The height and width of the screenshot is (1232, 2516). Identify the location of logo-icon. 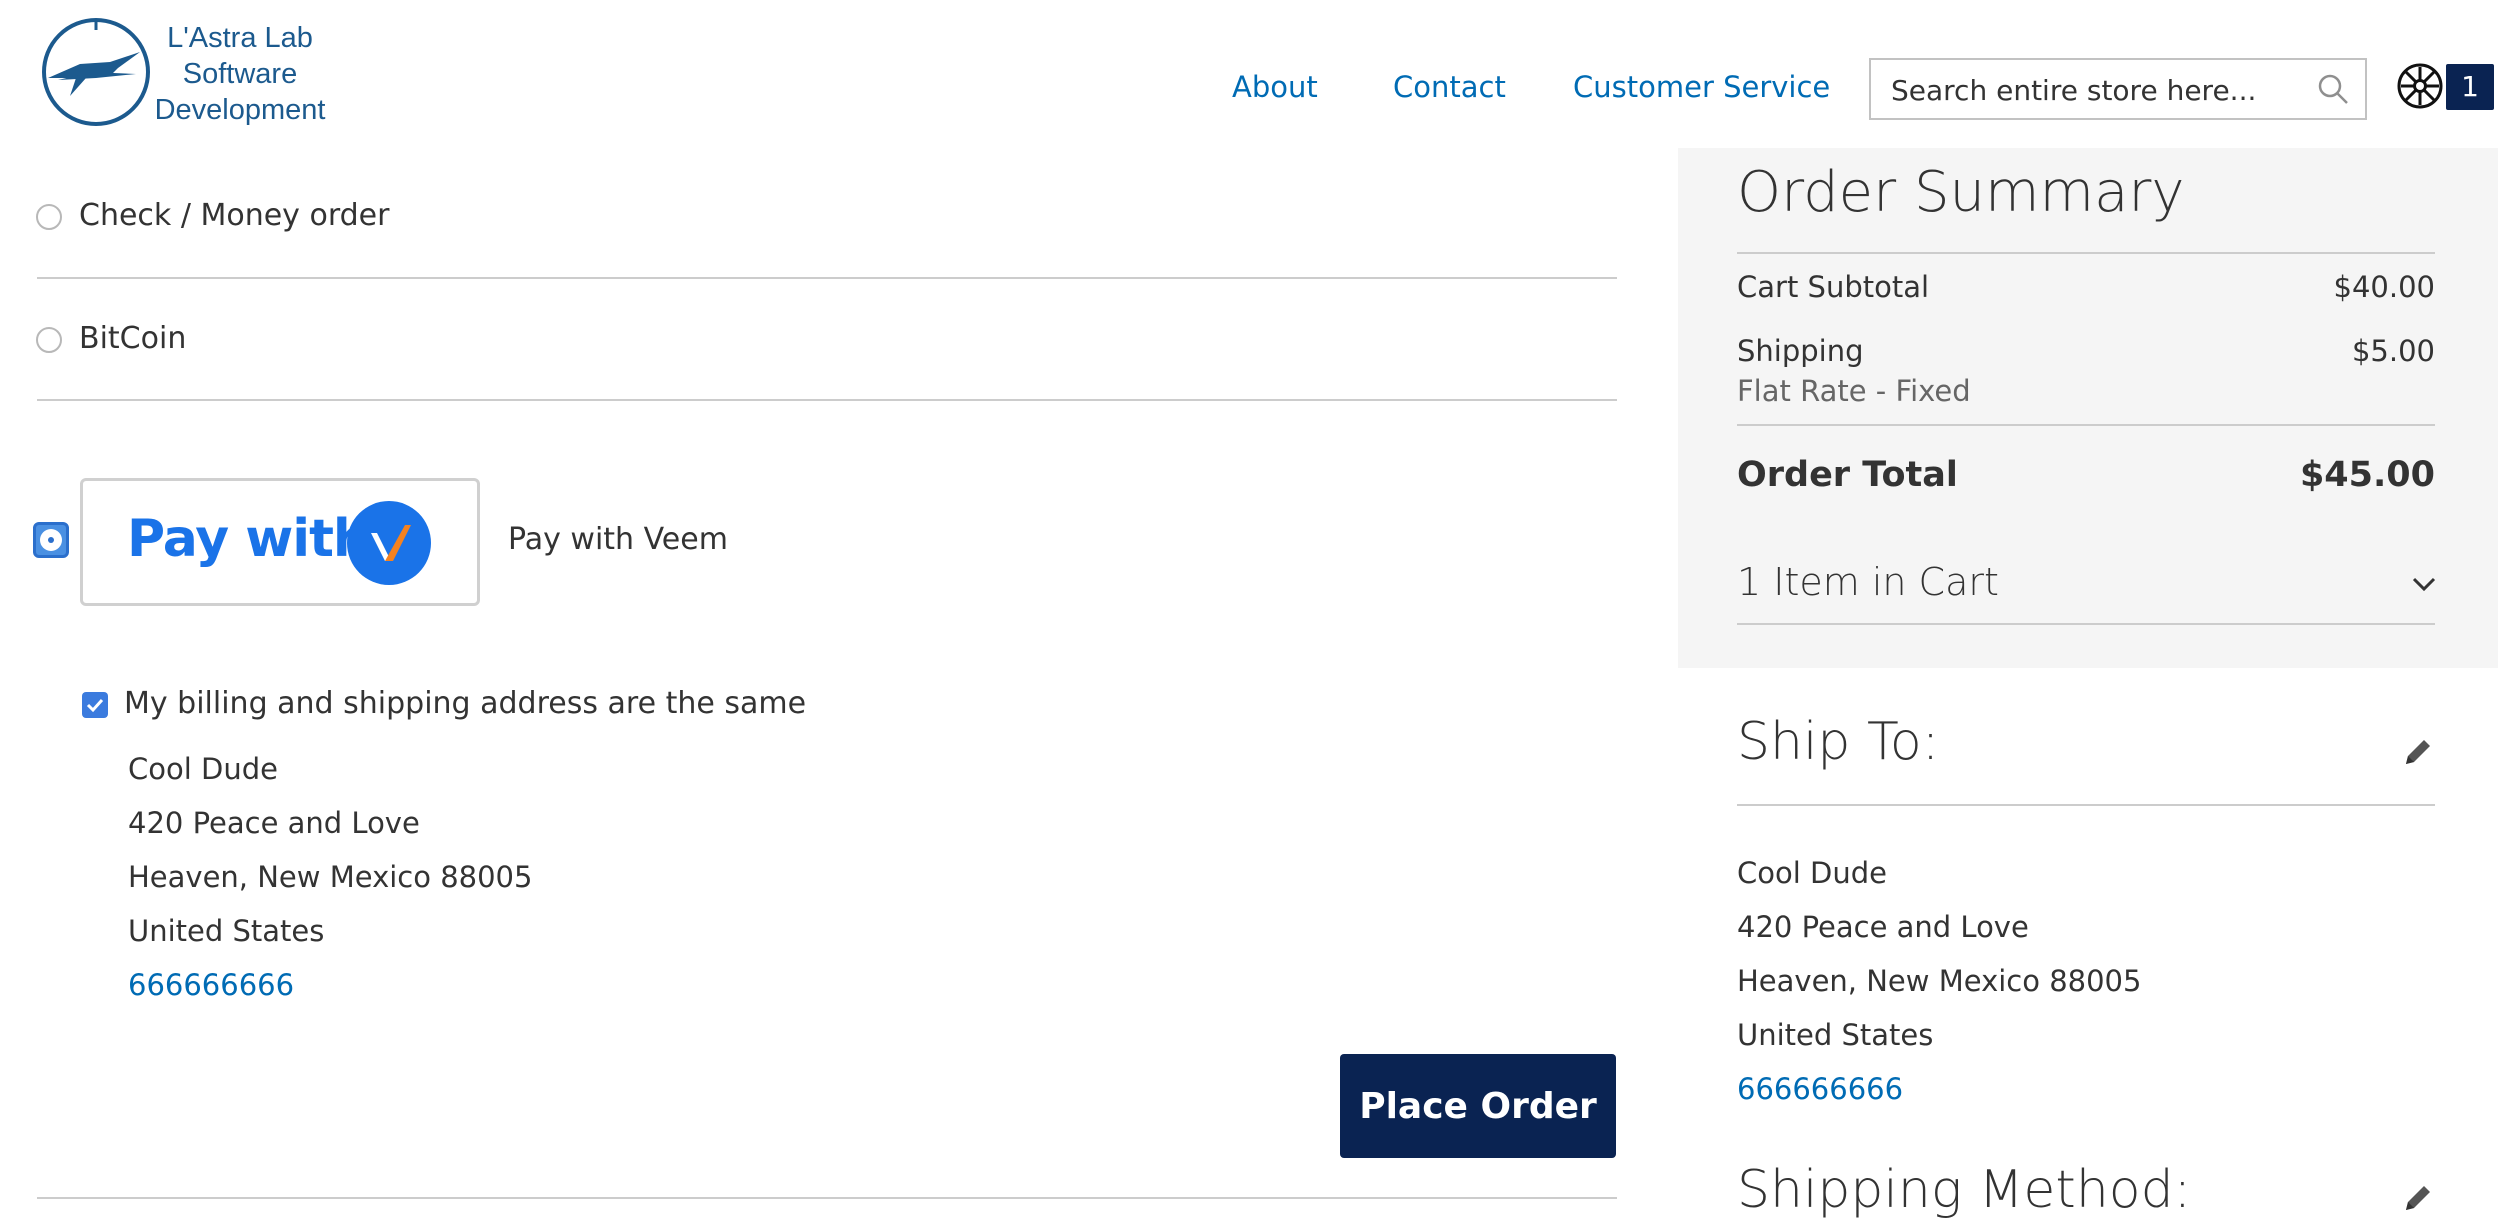
(96, 72).